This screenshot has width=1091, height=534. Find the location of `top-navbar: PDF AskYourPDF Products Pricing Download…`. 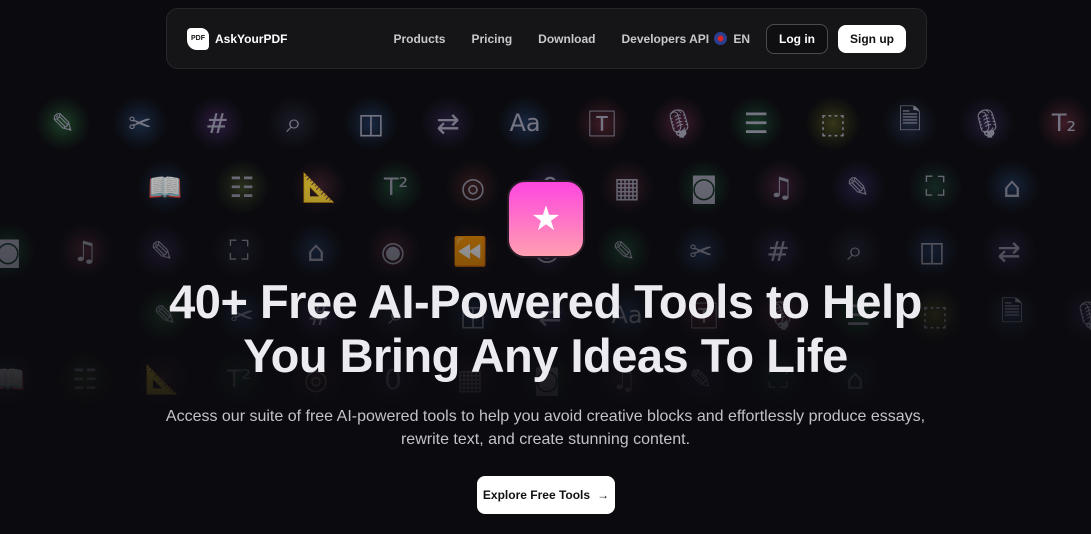

top-navbar: PDF AskYourPDF Products Pricing Download… is located at coordinates (546, 38).